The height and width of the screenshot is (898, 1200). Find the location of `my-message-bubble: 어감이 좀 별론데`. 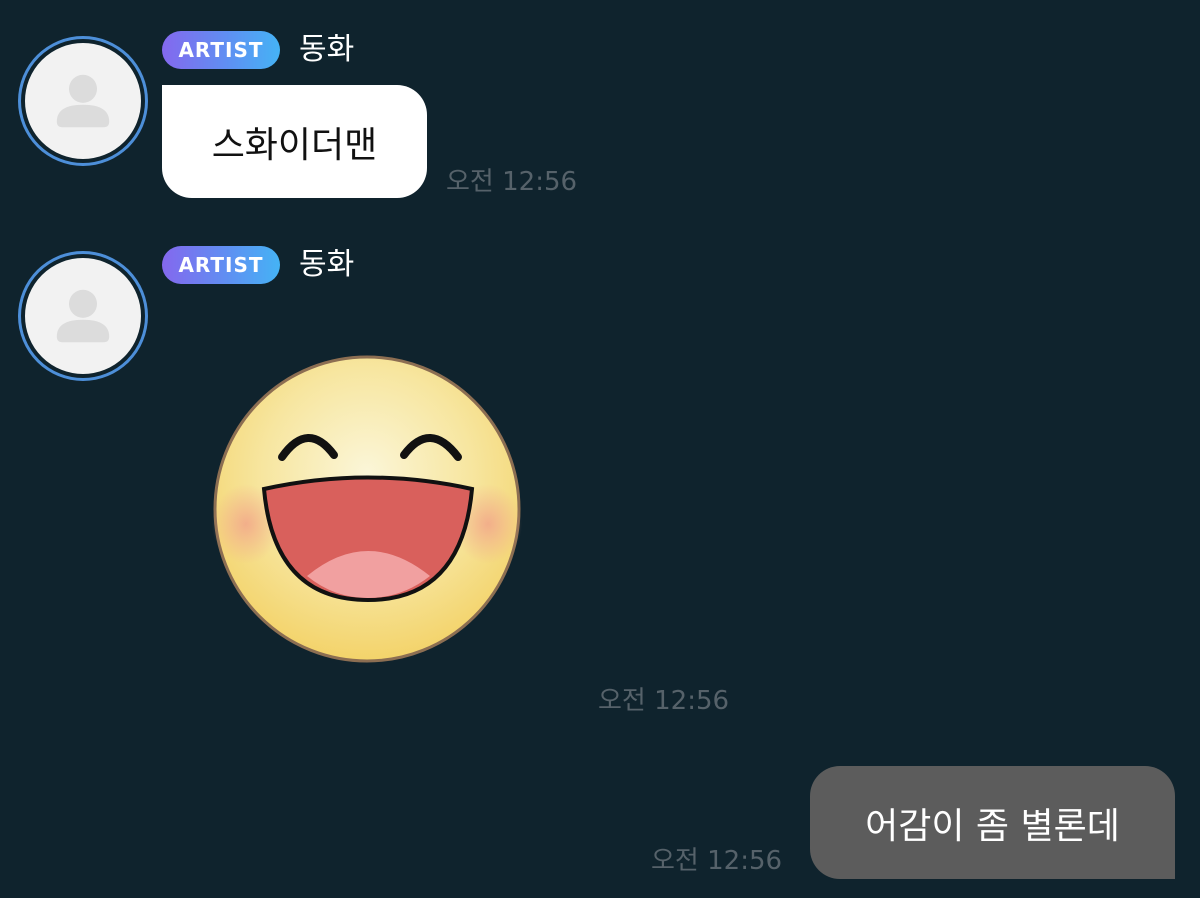

my-message-bubble: 어감이 좀 별론데 is located at coordinates (992, 822).